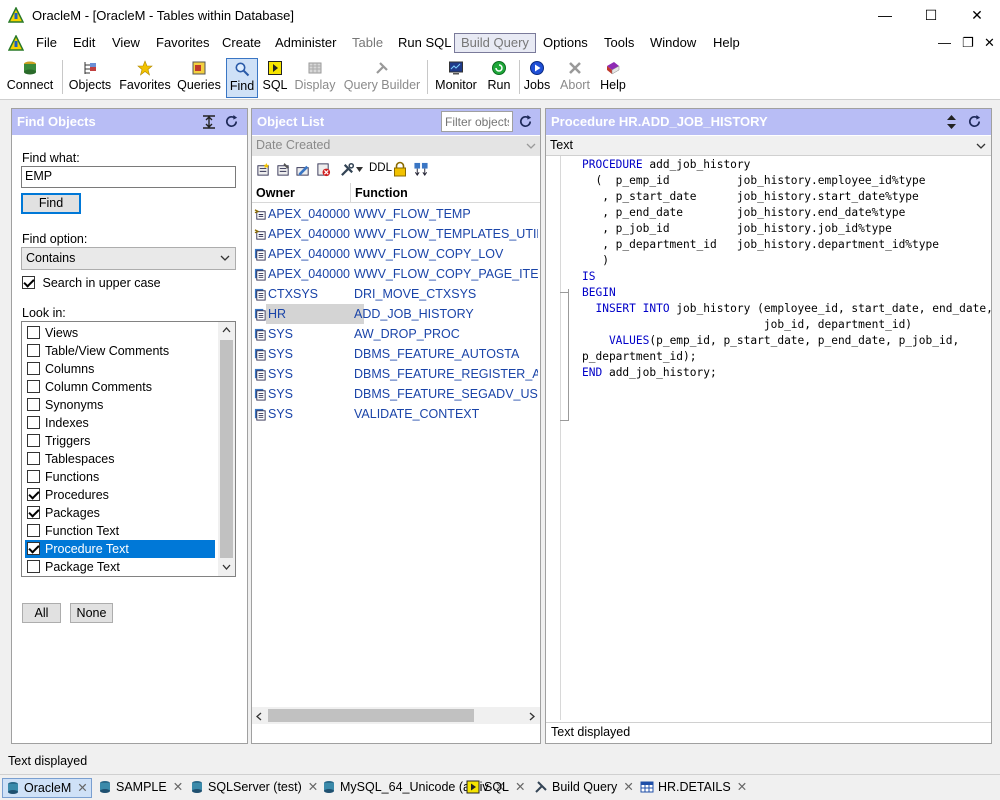 The width and height of the screenshot is (1000, 800). What do you see at coordinates (619, 42) in the screenshot?
I see `menu-tools: Tools` at bounding box center [619, 42].